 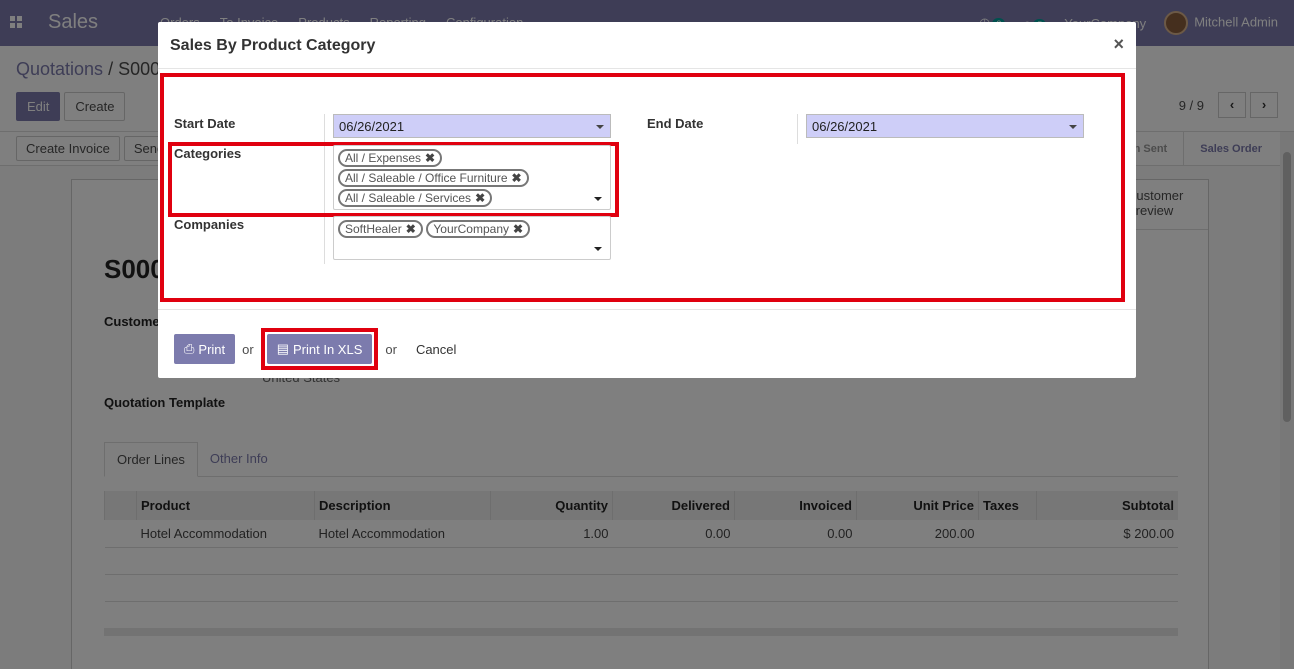 I want to click on close-icon: ×, so click(x=1118, y=44).